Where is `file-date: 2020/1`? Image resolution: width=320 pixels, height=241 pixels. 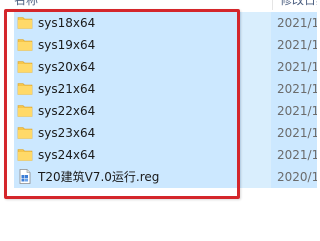 file-date: 2020/1 is located at coordinates (297, 177).